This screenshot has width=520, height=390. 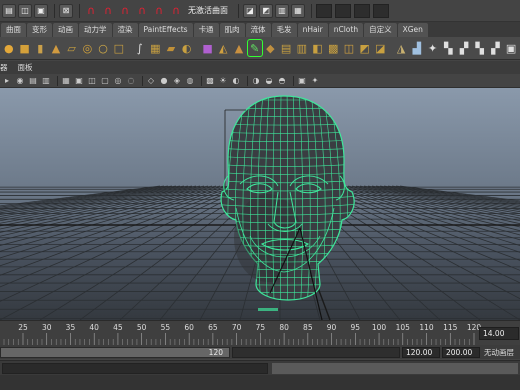 What do you see at coordinates (236, 81) in the screenshot?
I see `shadows-icon: ◐` at bounding box center [236, 81].